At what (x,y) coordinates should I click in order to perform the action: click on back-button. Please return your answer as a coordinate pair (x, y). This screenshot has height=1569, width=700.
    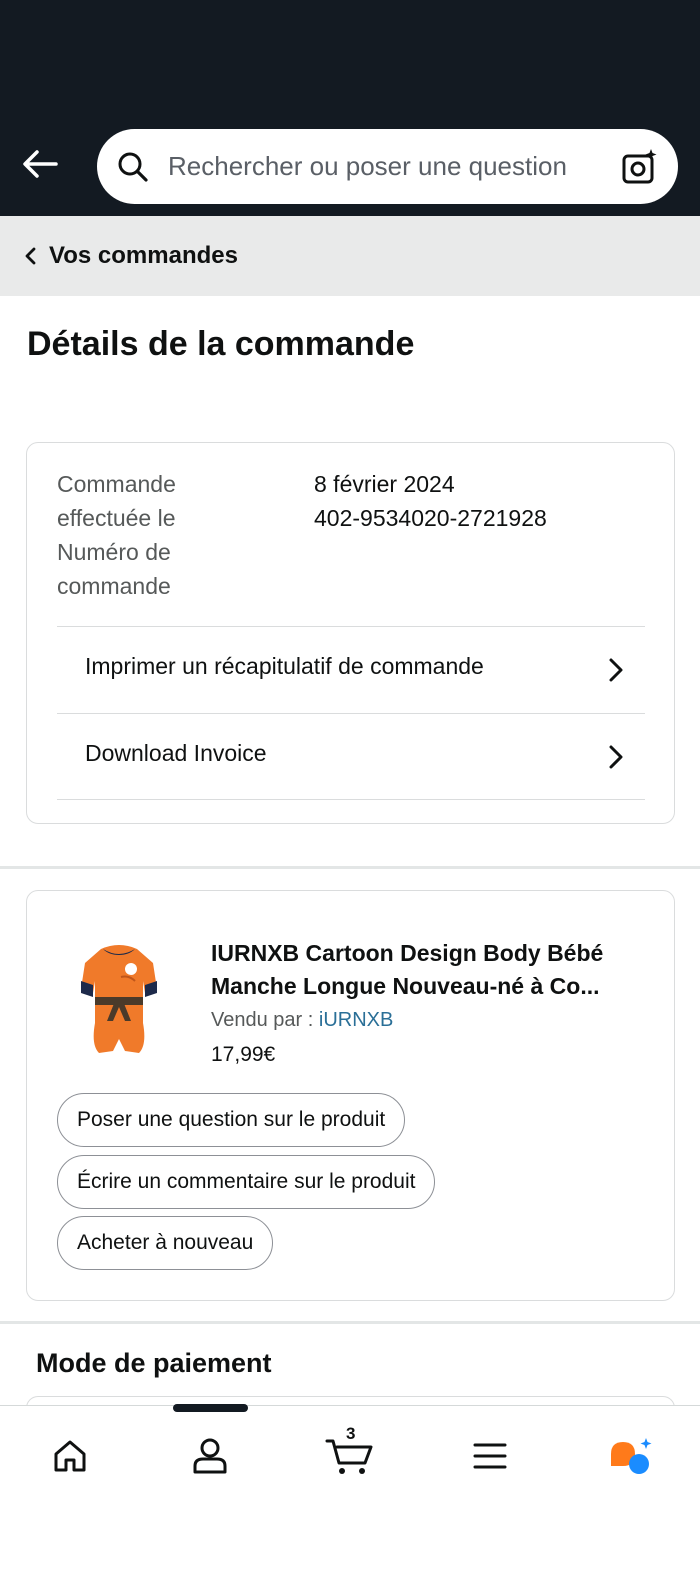
    Looking at the image, I should click on (40, 164).